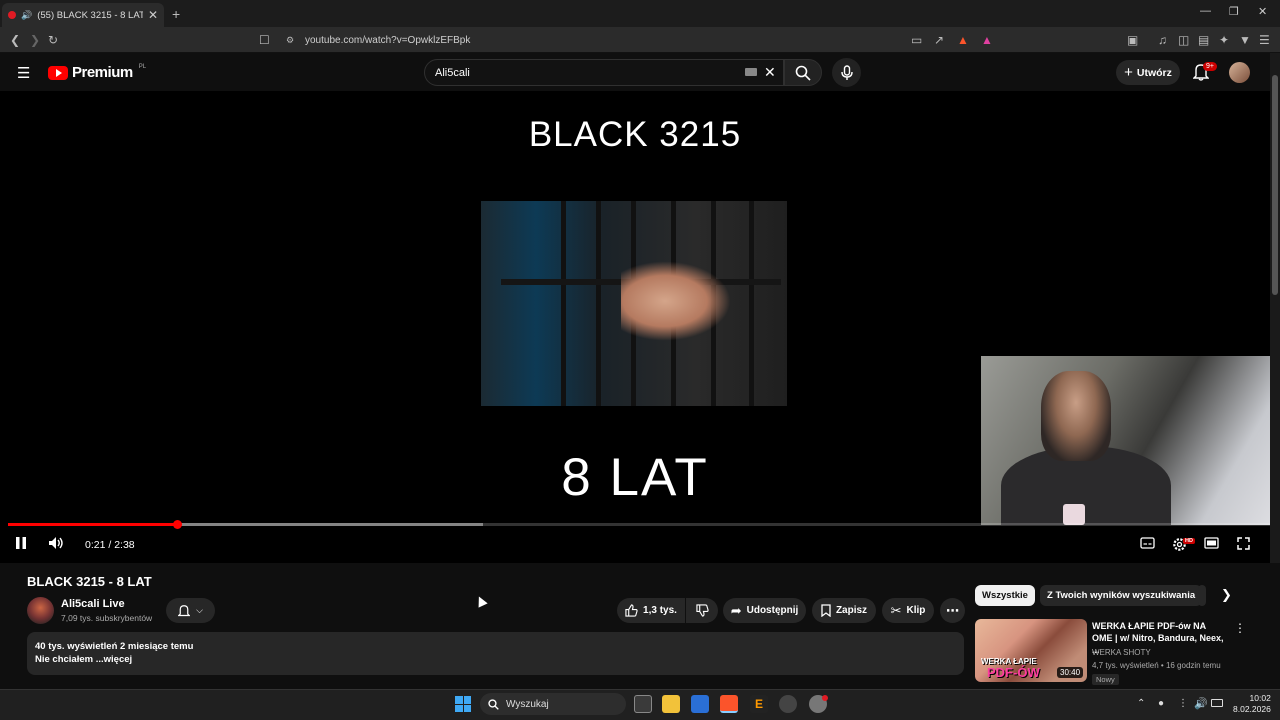 This screenshot has height=720, width=1280. Describe the element at coordinates (1264, 40) in the screenshot. I see `menu-icon: ☰` at that location.